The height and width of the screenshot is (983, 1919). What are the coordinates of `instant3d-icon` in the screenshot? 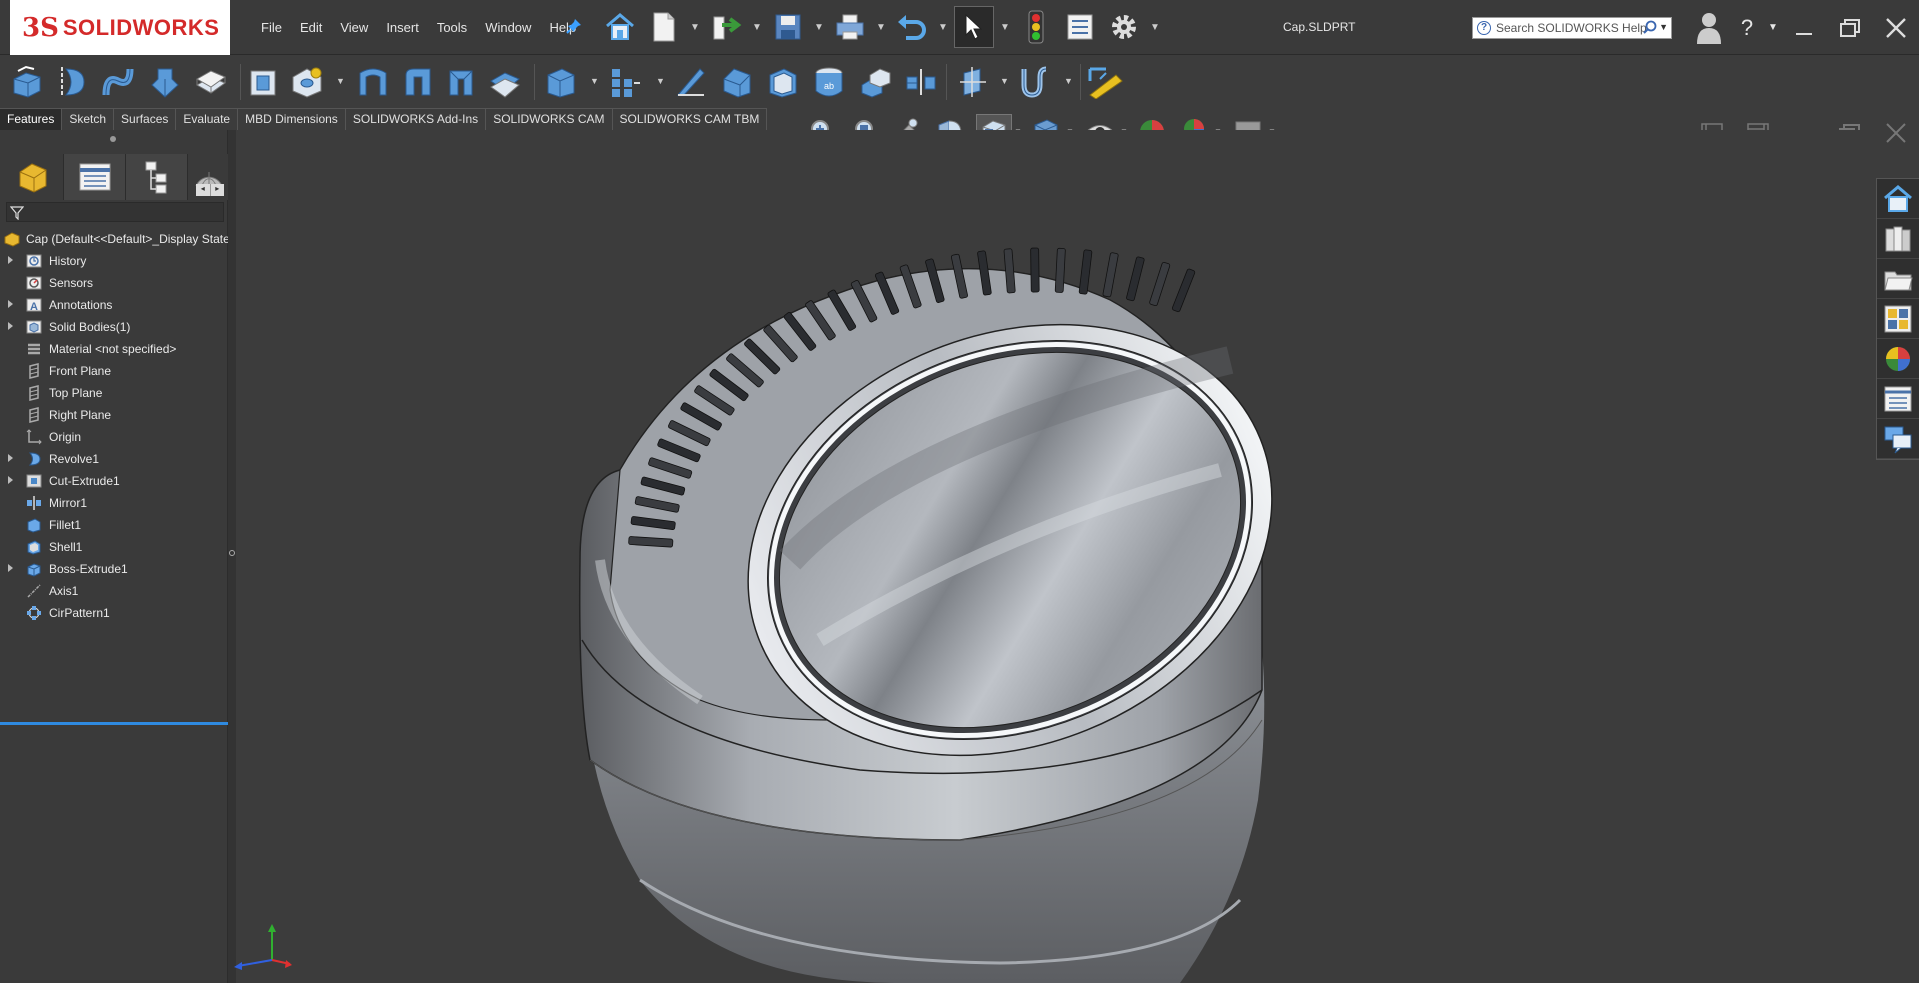 It's located at (1105, 82).